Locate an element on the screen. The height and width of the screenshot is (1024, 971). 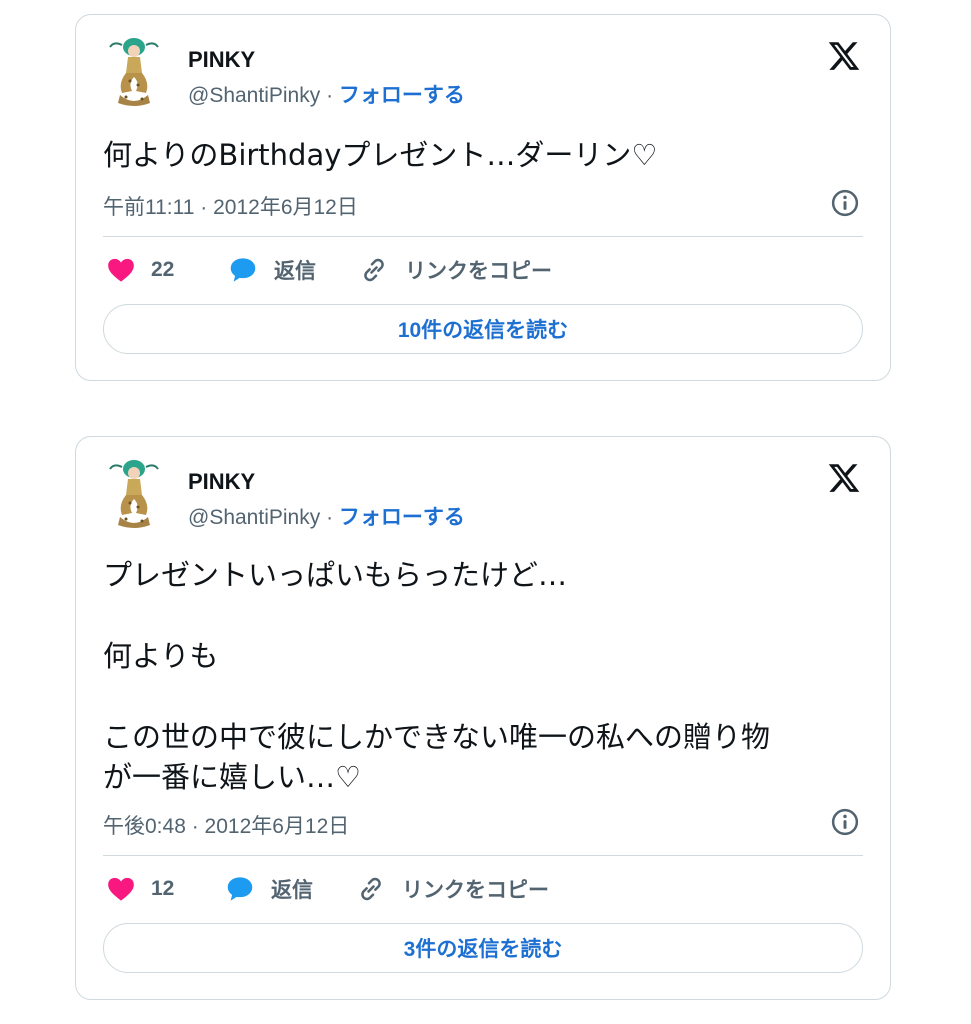
tweet-text-line: この世の中で彼にしかできない唯一の私への贈り物 is located at coordinates (437, 737).